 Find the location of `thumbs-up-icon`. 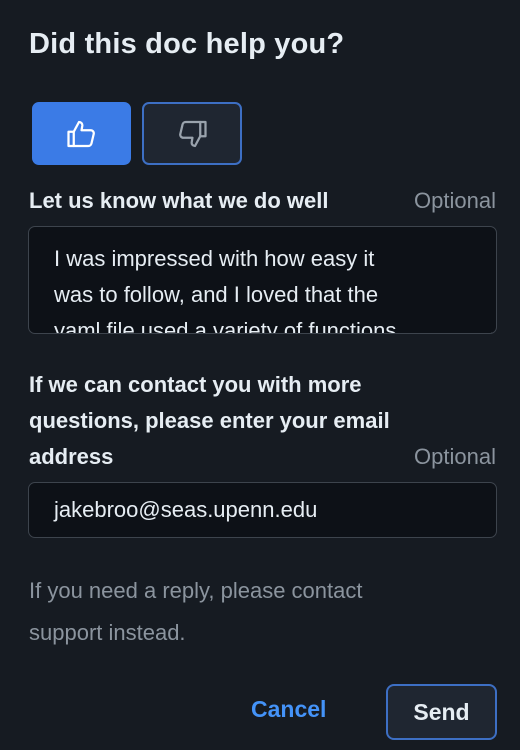

thumbs-up-icon is located at coordinates (82, 134).